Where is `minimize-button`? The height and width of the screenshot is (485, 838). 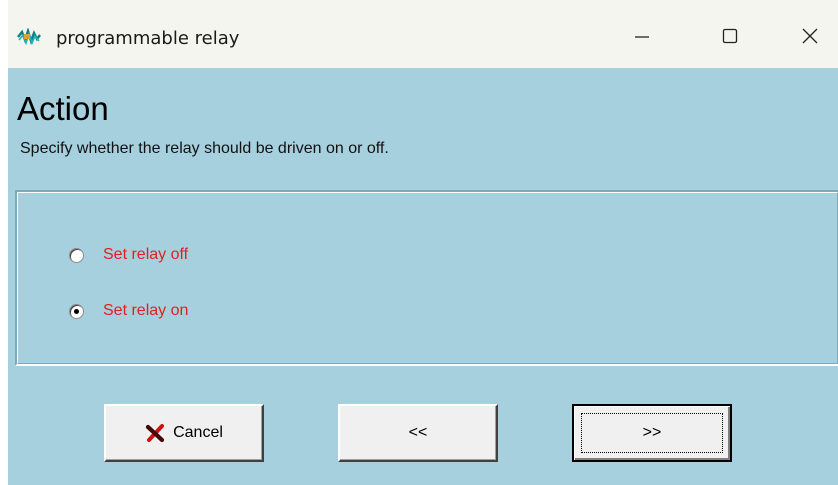
minimize-button is located at coordinates (642, 38).